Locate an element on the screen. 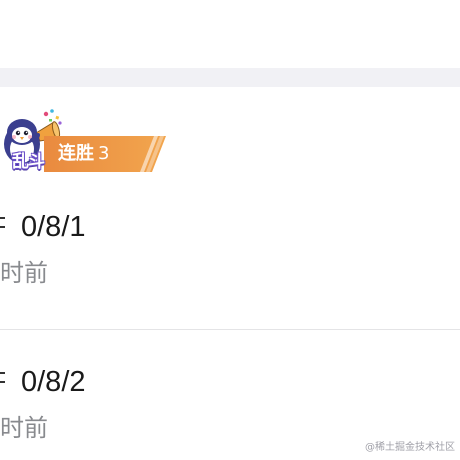 Image resolution: width=460 pixels, height=460 pixels. kda-score: 0/8/1 is located at coordinates (53, 227).